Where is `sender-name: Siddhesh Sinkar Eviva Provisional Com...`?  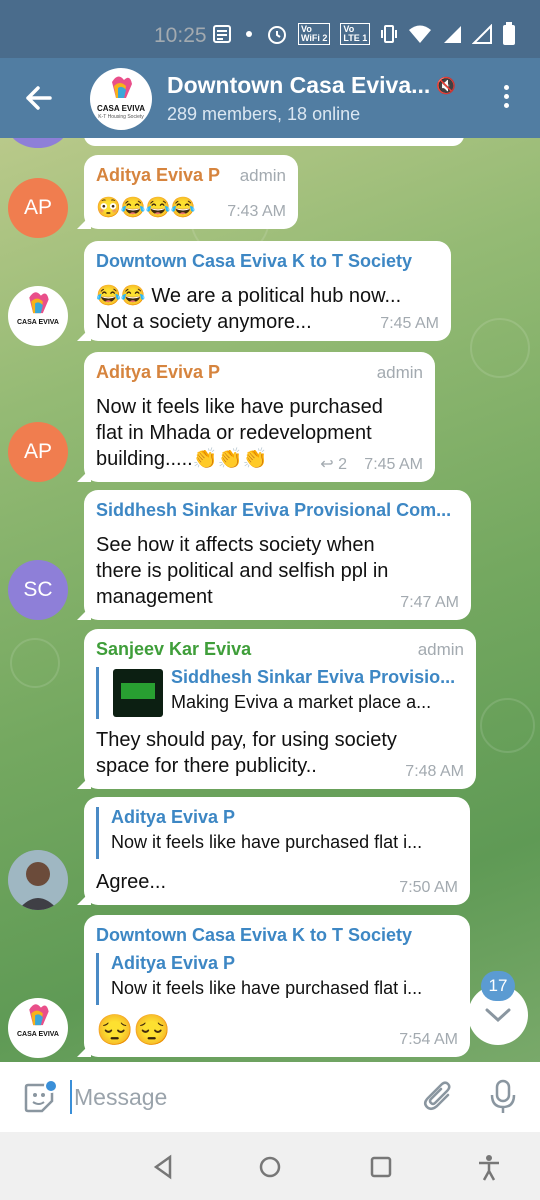
sender-name: Siddhesh Sinkar Eviva Provisional Com... is located at coordinates (273, 510).